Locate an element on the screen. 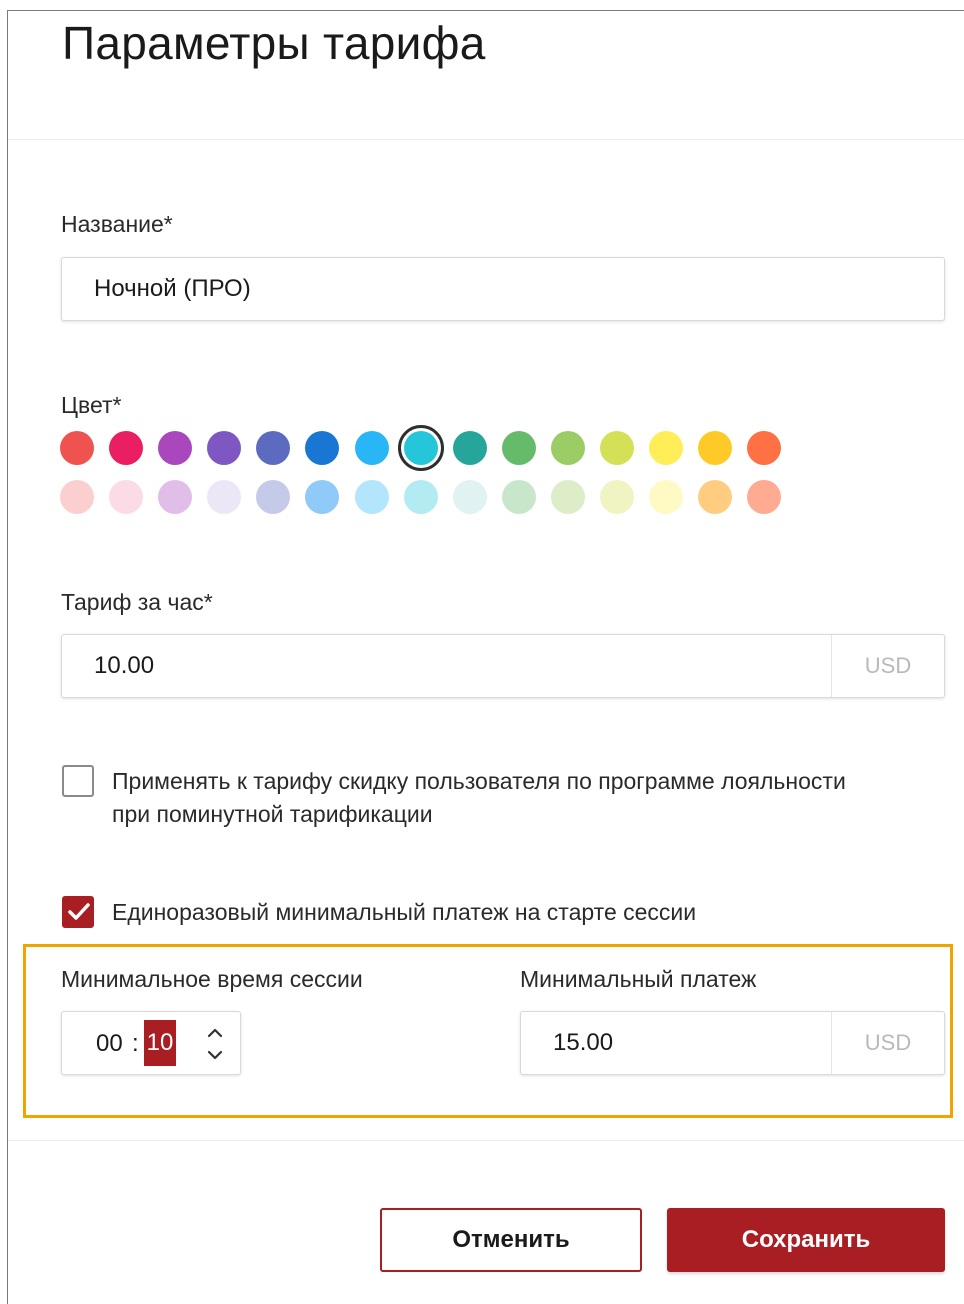  stepper-icon is located at coordinates (215, 1044).